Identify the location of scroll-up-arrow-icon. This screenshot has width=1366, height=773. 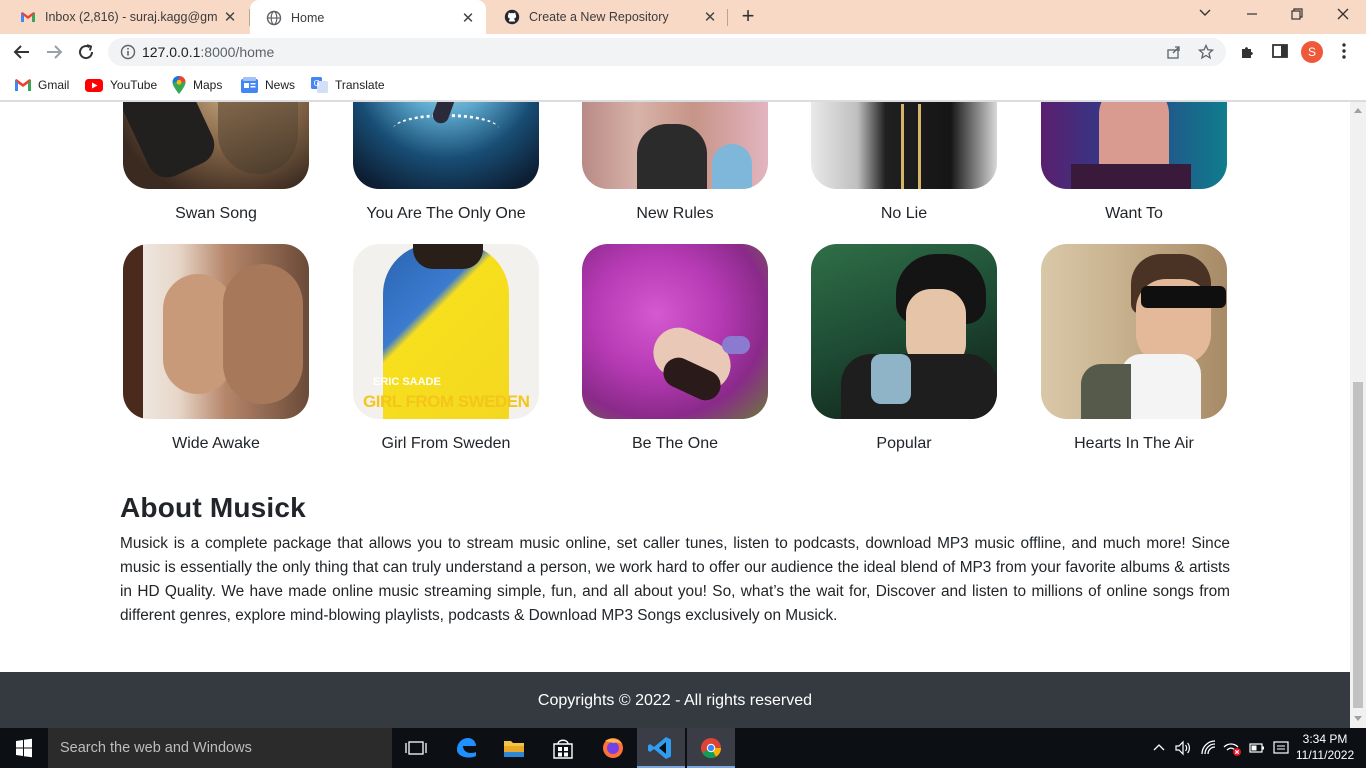
(1358, 110).